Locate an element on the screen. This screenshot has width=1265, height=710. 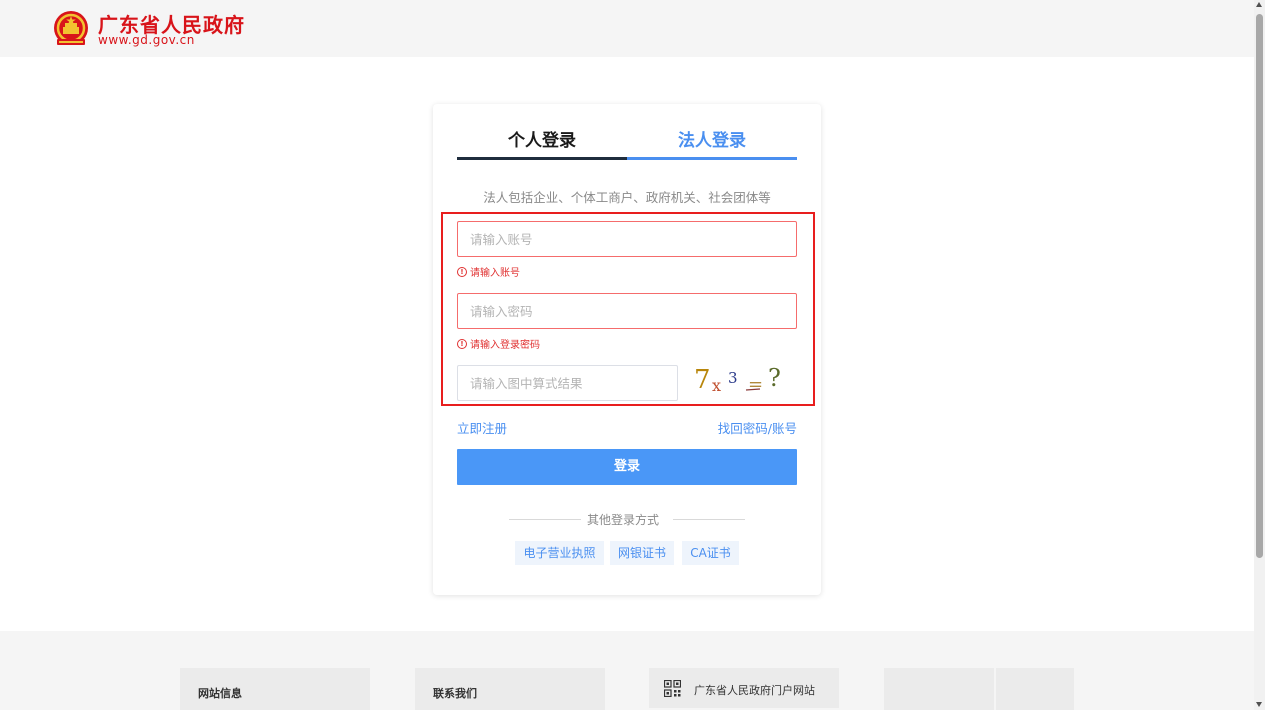
site-url: www.gd.gov.cn is located at coordinates (146, 40).